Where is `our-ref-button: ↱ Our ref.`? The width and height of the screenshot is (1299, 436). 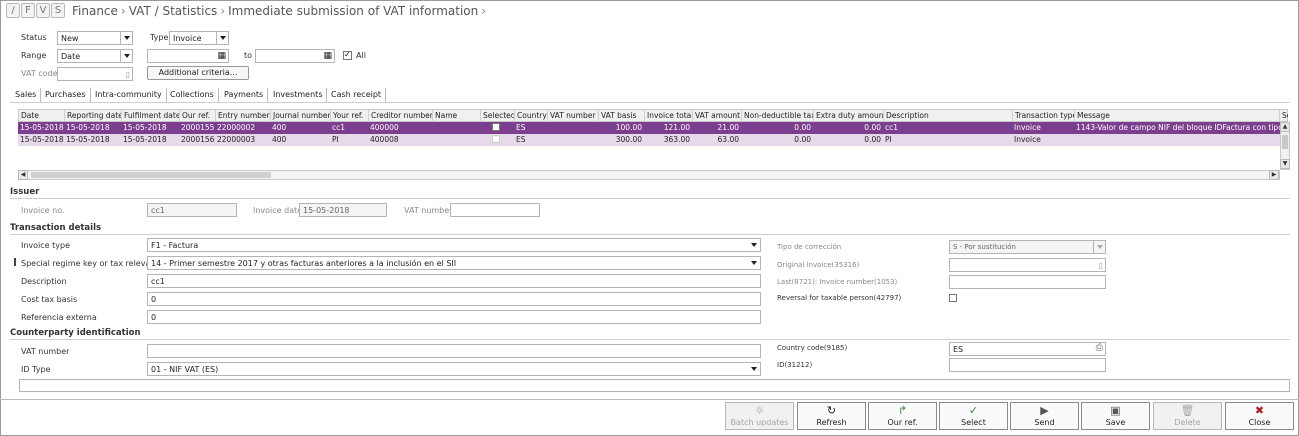
our-ref-button: ↱ Our ref. is located at coordinates (902, 416).